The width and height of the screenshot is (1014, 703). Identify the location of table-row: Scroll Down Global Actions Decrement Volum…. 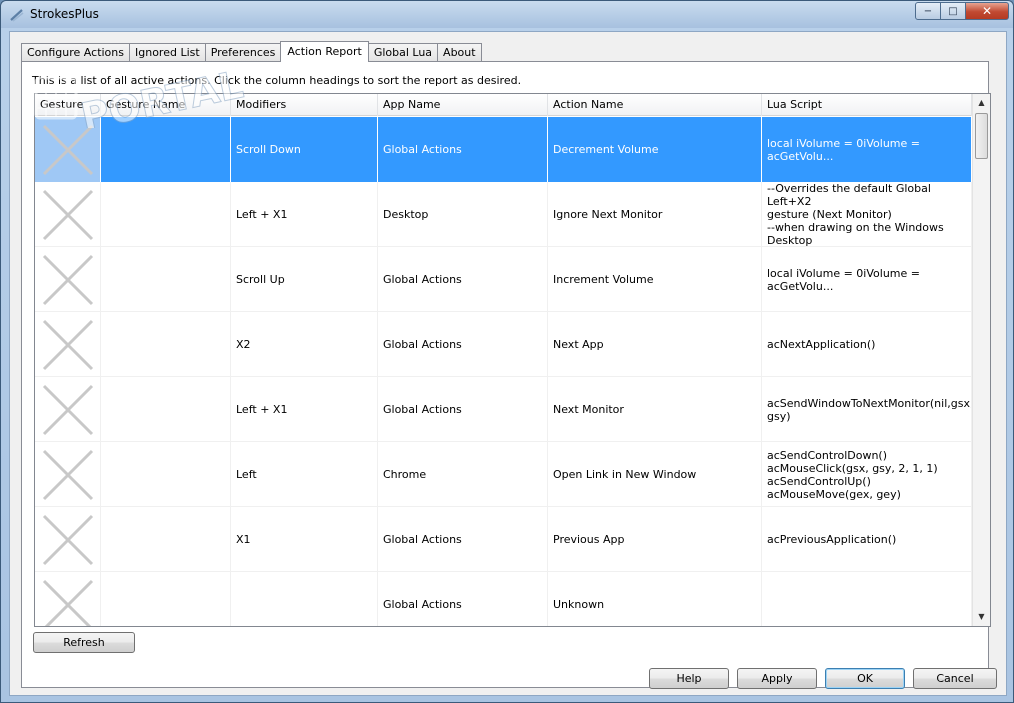
(503, 149).